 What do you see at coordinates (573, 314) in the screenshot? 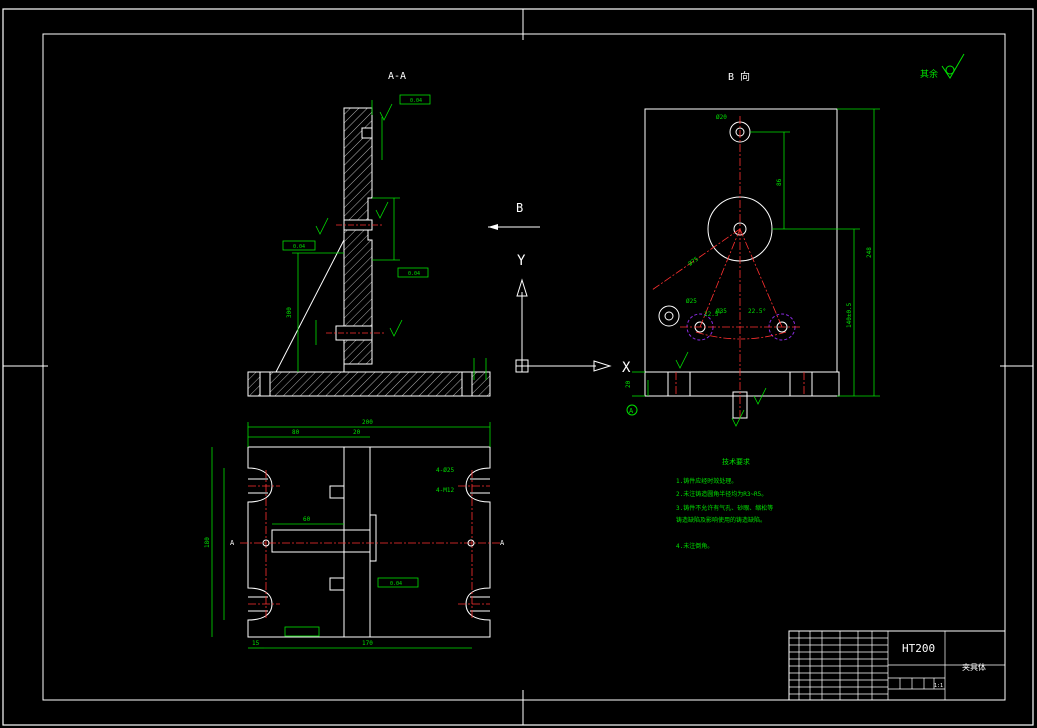
I see `ucs-icon: Y X` at bounding box center [573, 314].